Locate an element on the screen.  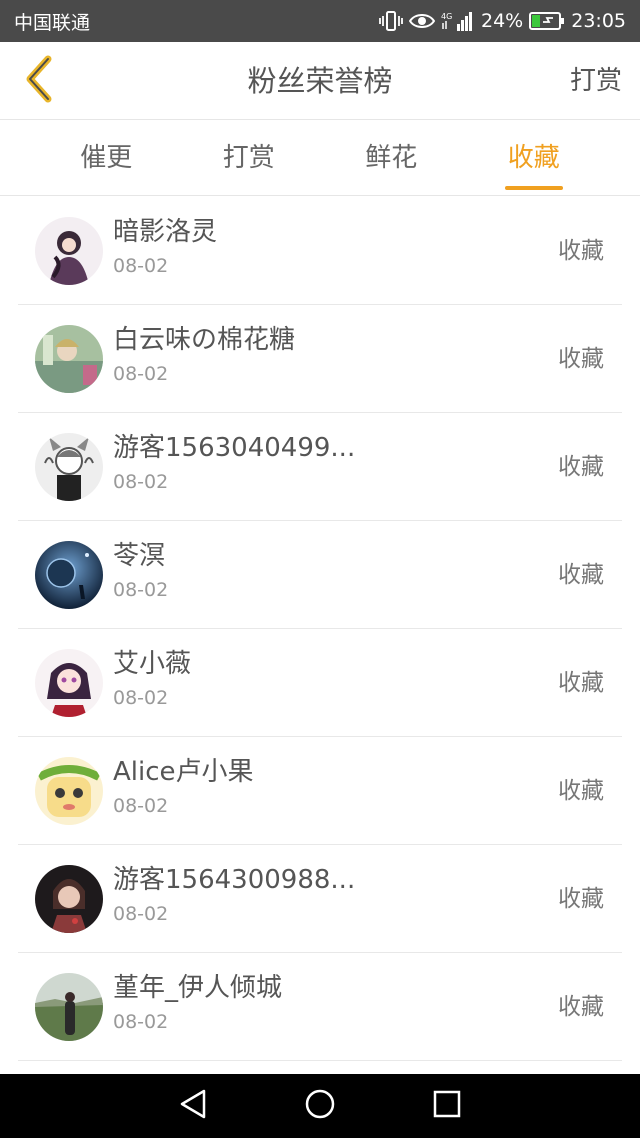
signal-icon: 4G is located at coordinates (458, 21).